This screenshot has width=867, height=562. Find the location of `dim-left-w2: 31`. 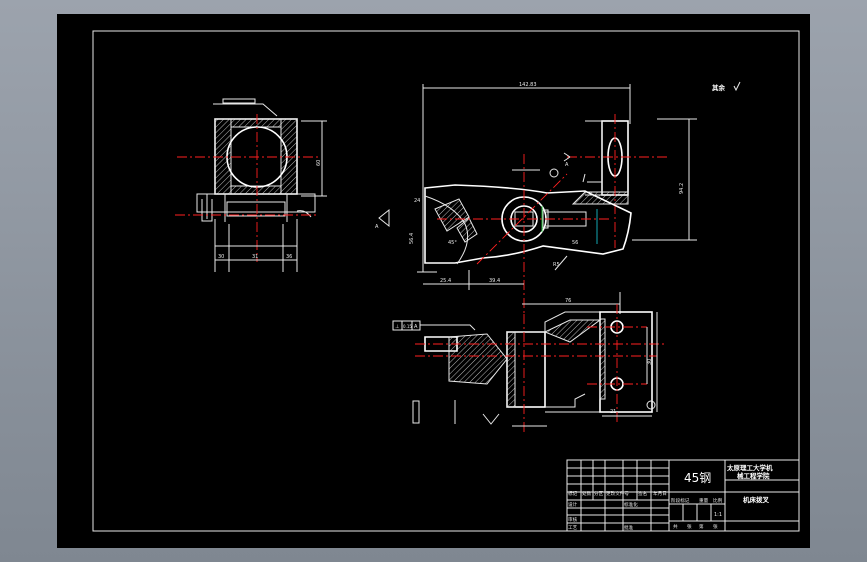

dim-left-w2: 31 is located at coordinates (255, 257).